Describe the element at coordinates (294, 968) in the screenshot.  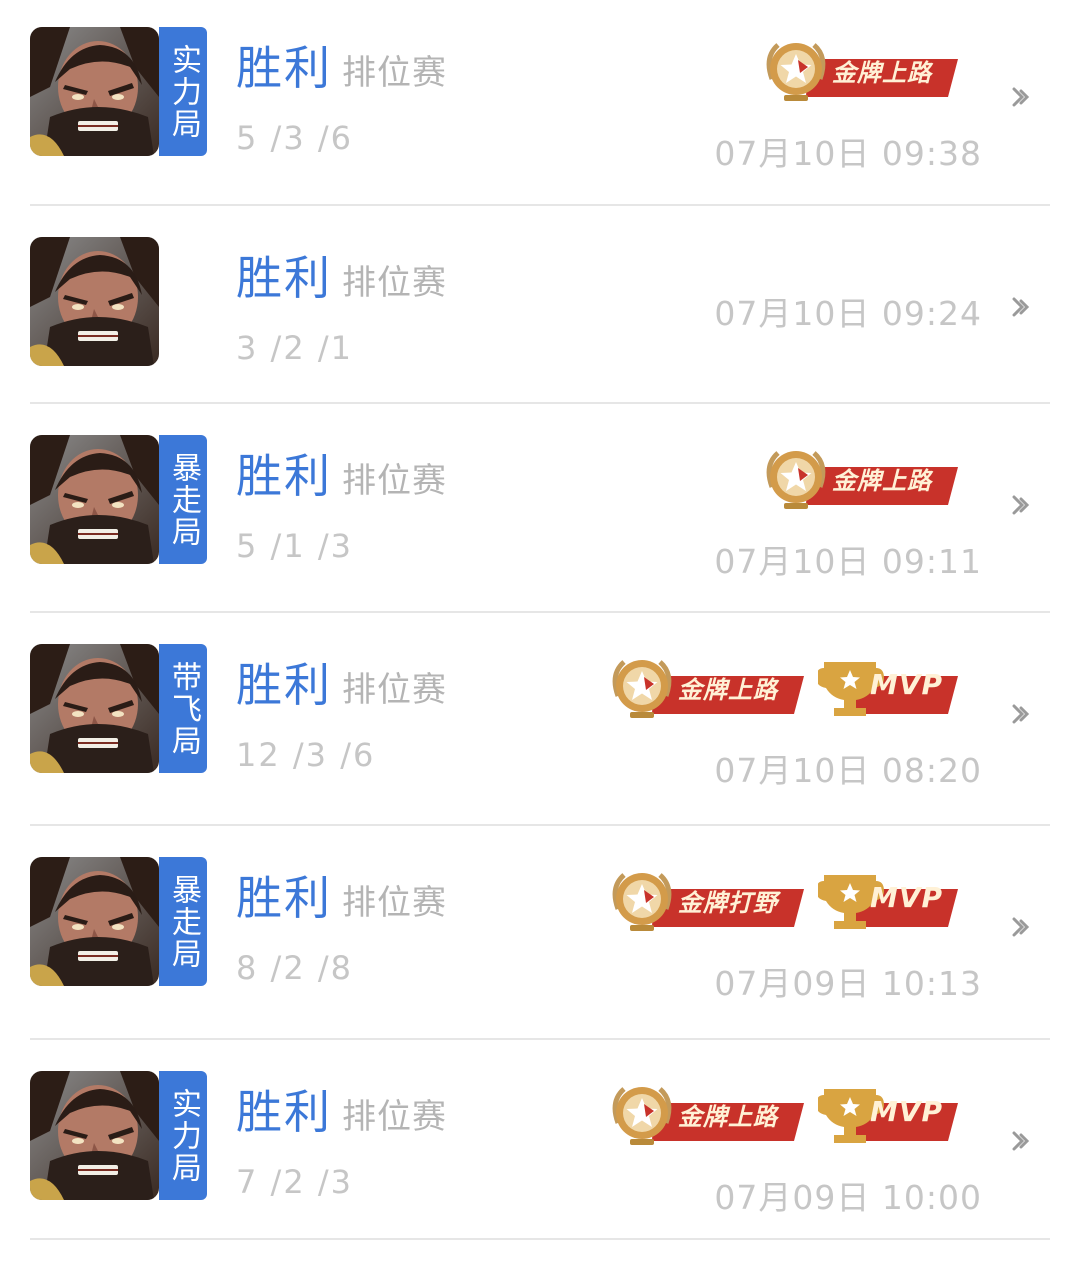
I see `kda-stat: 8 /2 /8` at that location.